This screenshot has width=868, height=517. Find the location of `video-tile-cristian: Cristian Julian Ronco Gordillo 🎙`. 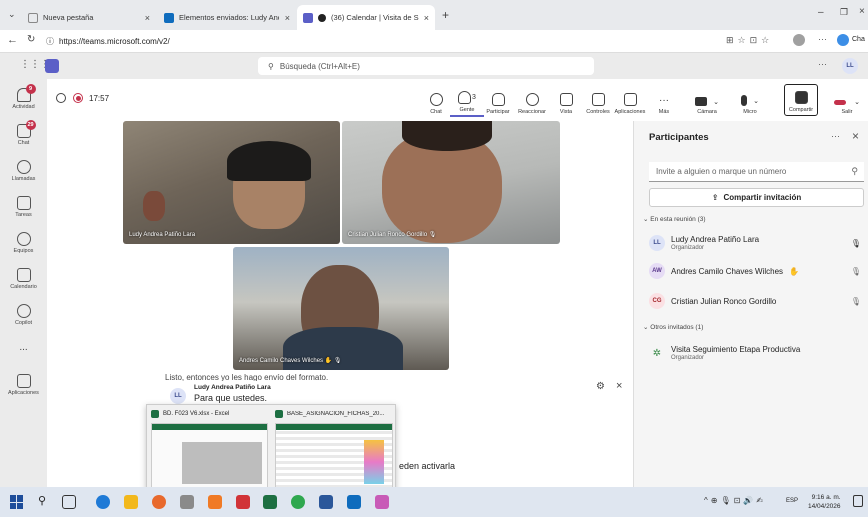

video-tile-cristian: Cristian Julian Ronco Gordillo 🎙 is located at coordinates (451, 182).